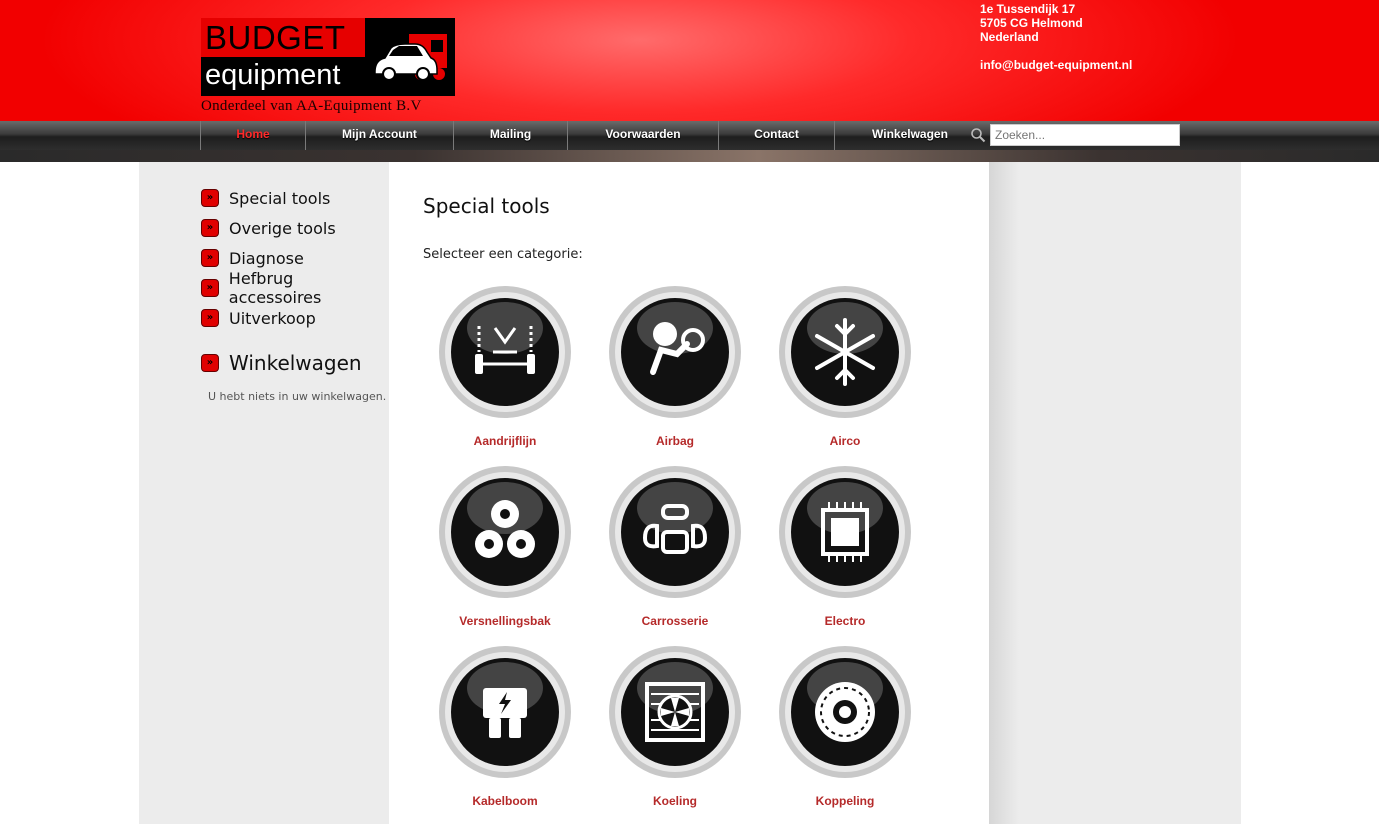 The height and width of the screenshot is (824, 1379). What do you see at coordinates (505, 352) in the screenshot?
I see `axle-icon` at bounding box center [505, 352].